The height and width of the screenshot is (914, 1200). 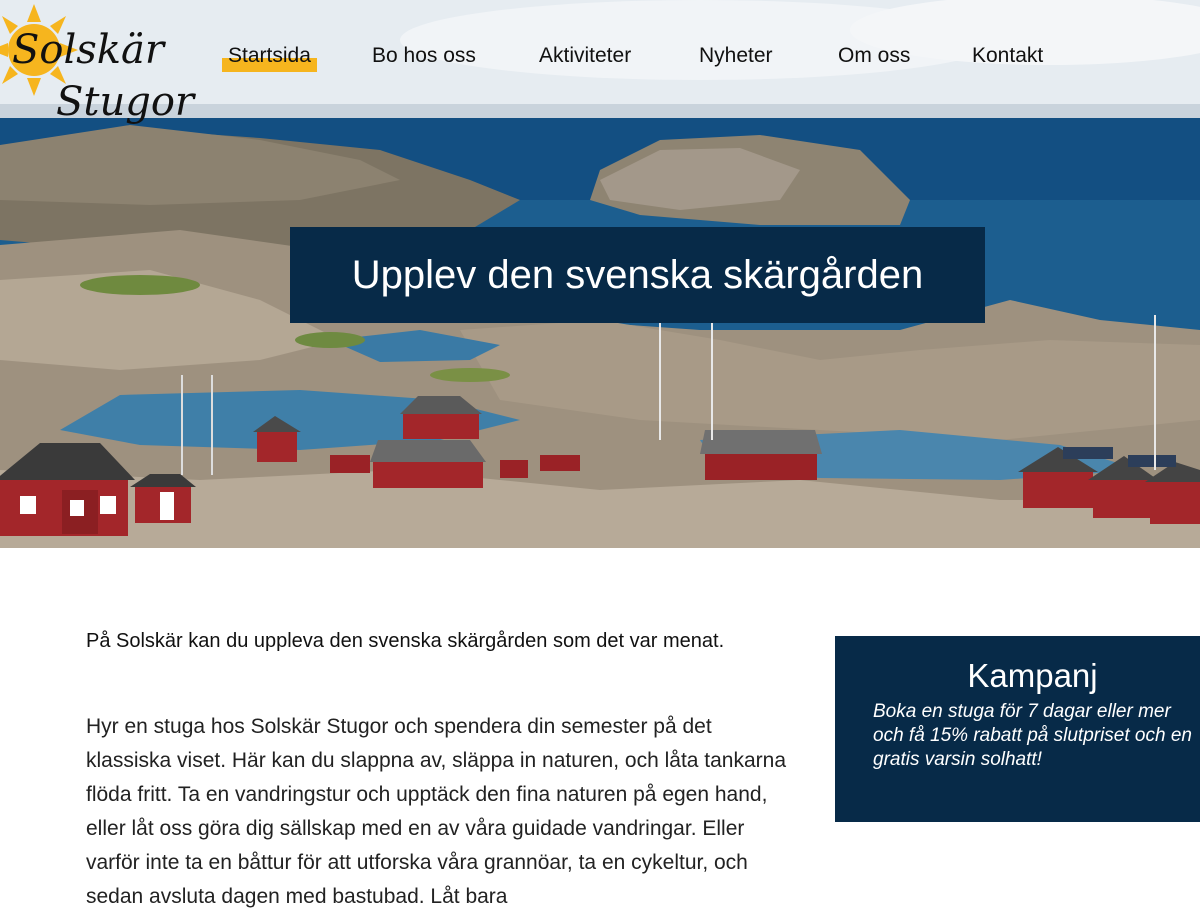 I want to click on nav-item-nyheter: Nyheter, so click(x=736, y=56).